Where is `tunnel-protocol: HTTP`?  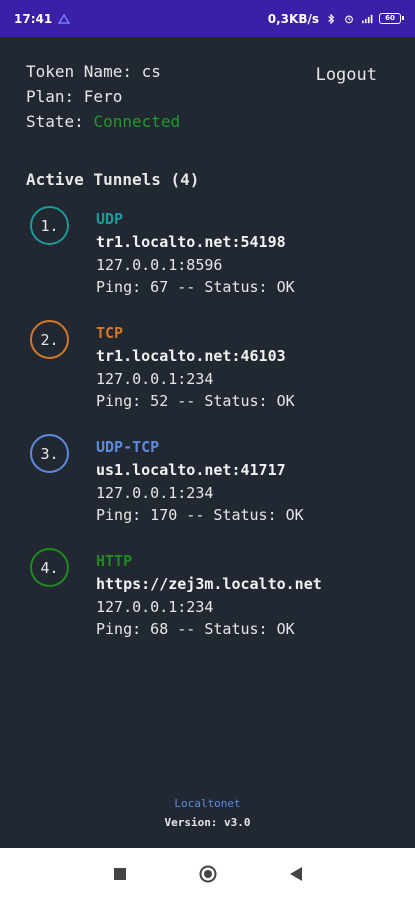
tunnel-protocol: HTTP is located at coordinates (114, 561).